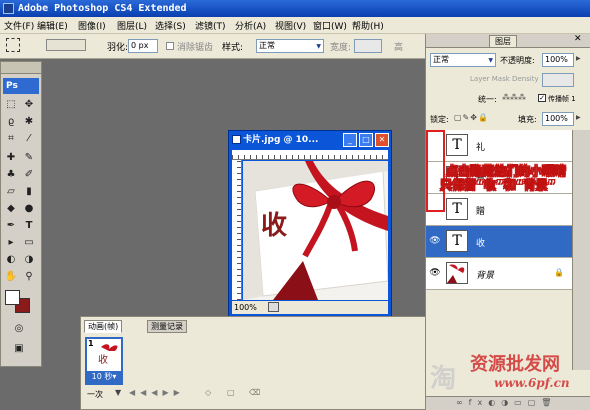 The image size is (590, 410). Describe the element at coordinates (29, 105) in the screenshot. I see `move-icon: ✥` at that location.